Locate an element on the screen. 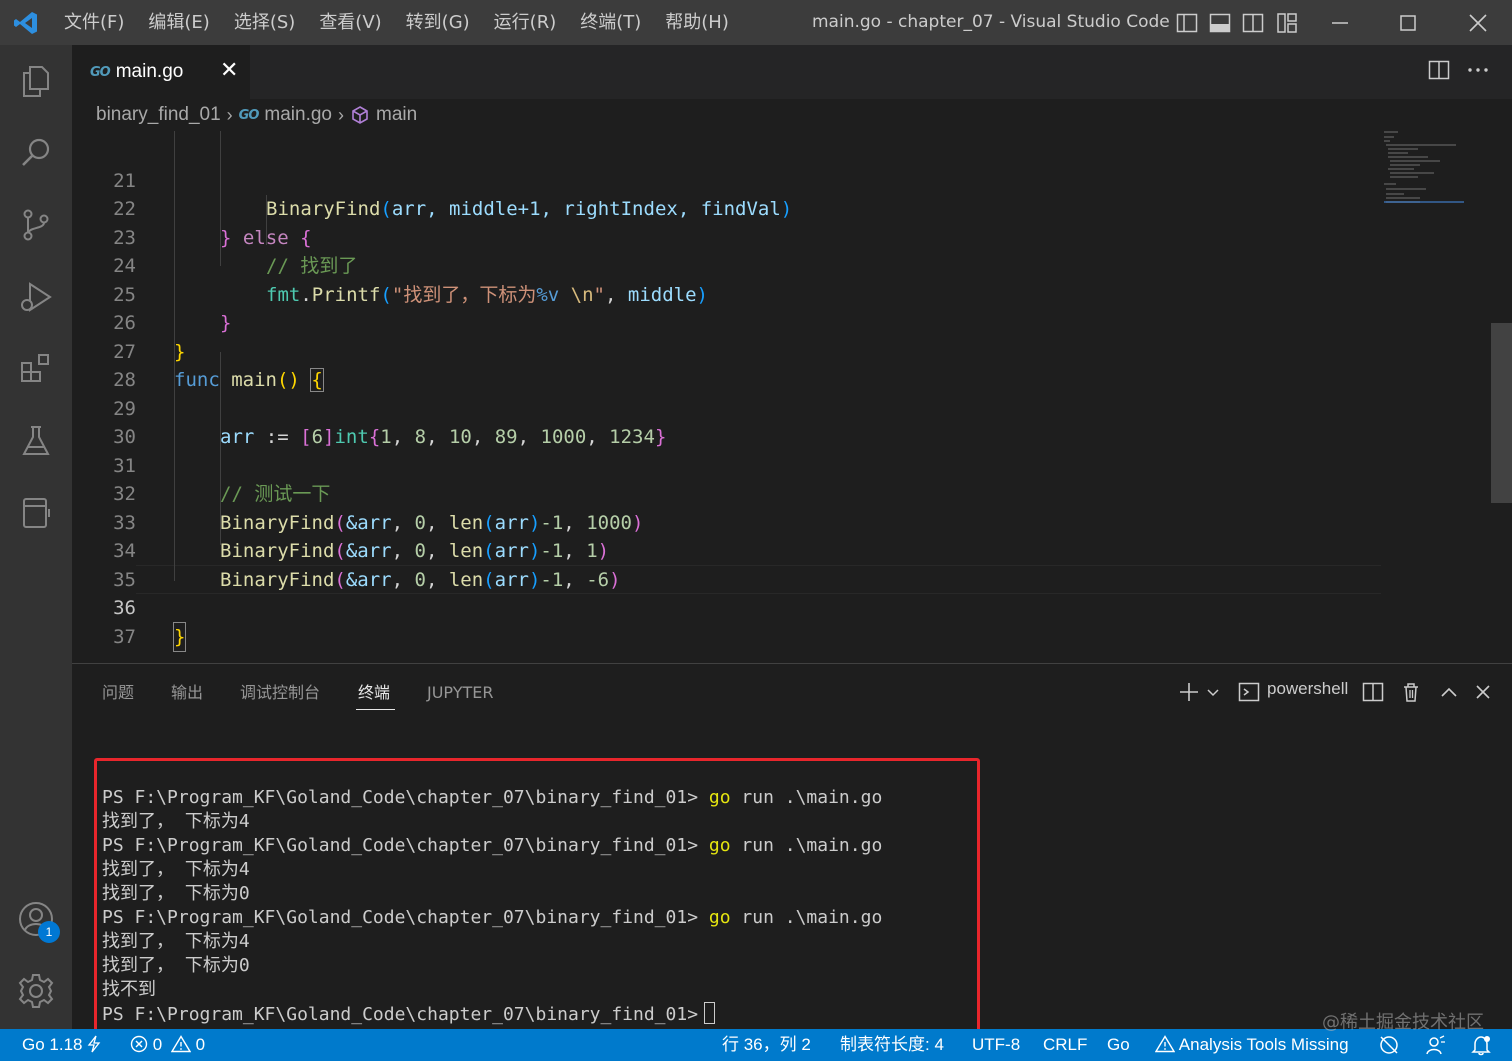 The width and height of the screenshot is (1512, 1061). extensions-icon is located at coordinates (36, 369).